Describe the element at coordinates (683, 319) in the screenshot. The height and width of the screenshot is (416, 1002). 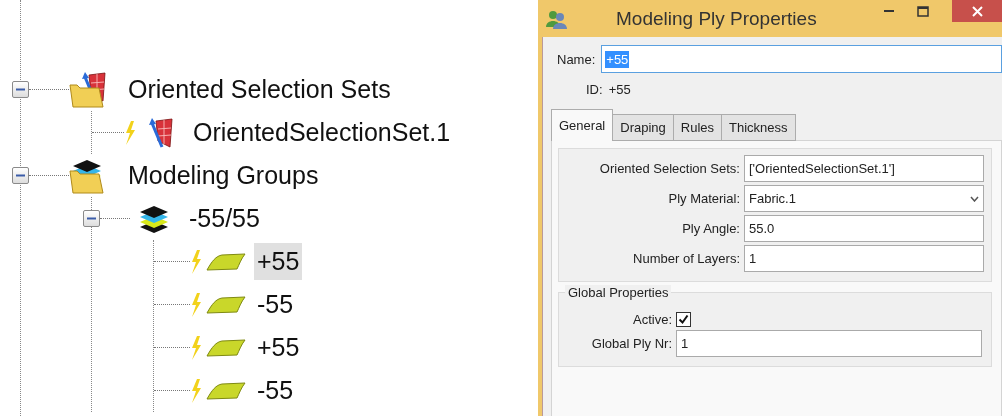
I see `checkbox` at that location.